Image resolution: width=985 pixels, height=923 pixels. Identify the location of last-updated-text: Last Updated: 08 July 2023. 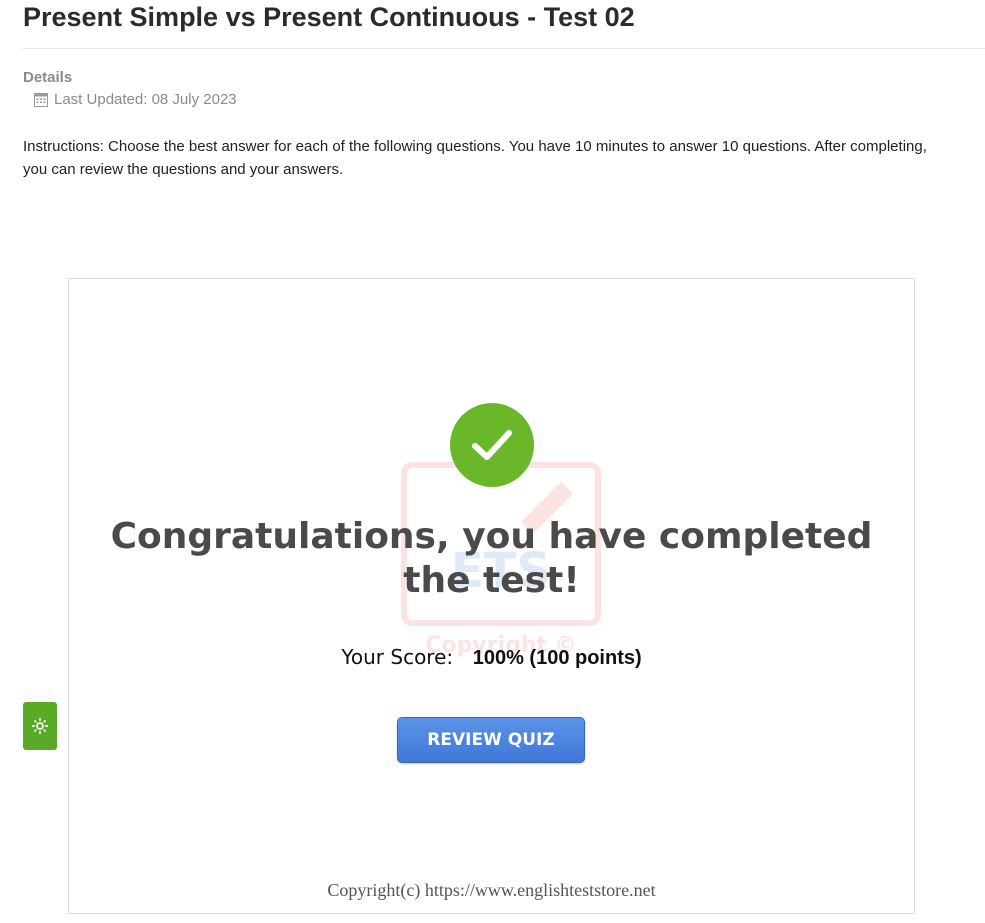
(145, 99).